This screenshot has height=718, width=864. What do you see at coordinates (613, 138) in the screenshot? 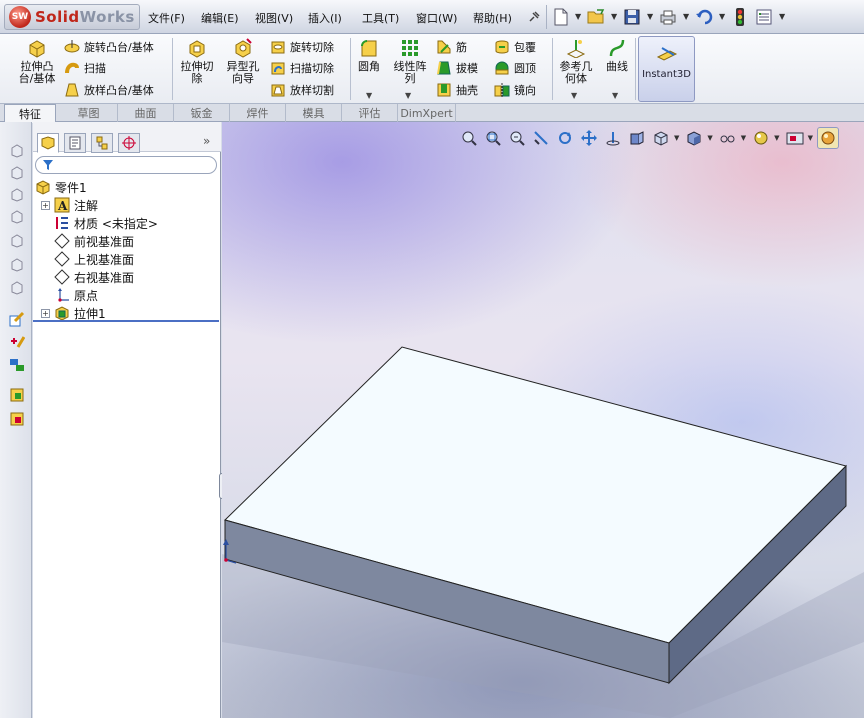
I see `roll-view-icon` at bounding box center [613, 138].